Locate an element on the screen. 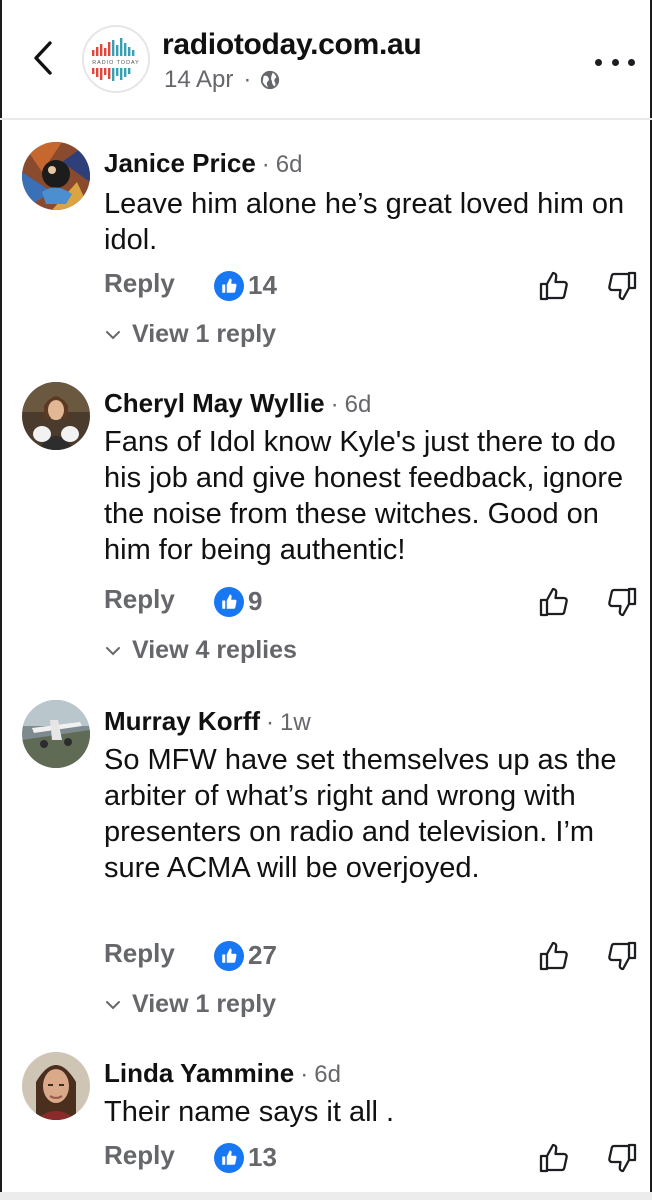 The image size is (652, 1200). post-header: RADIO TODAY radiotoday.com.au 14 Apr · is located at coordinates (326, 61).